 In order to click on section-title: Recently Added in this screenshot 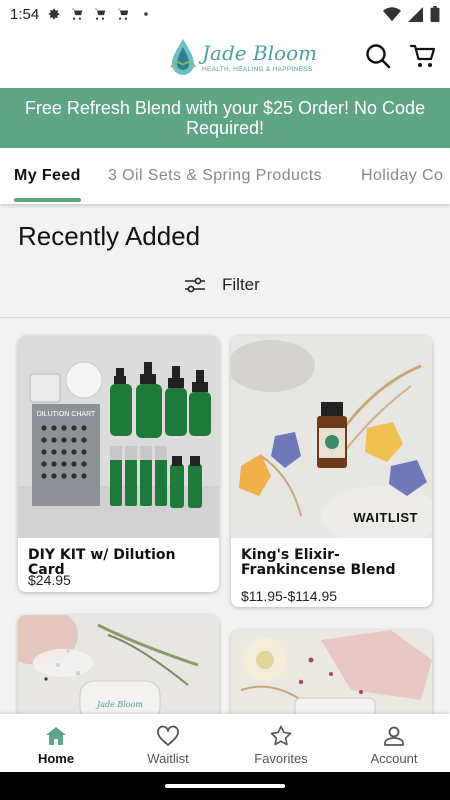, I will do `click(109, 236)`.